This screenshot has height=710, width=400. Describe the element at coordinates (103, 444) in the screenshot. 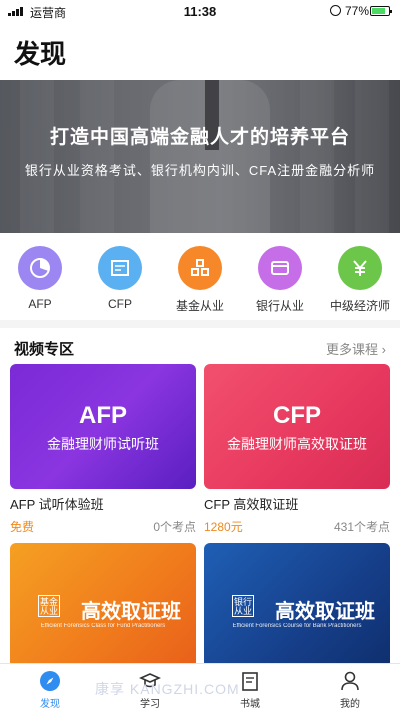

I see `thumb-subtitle: 金融理财师试听班` at that location.